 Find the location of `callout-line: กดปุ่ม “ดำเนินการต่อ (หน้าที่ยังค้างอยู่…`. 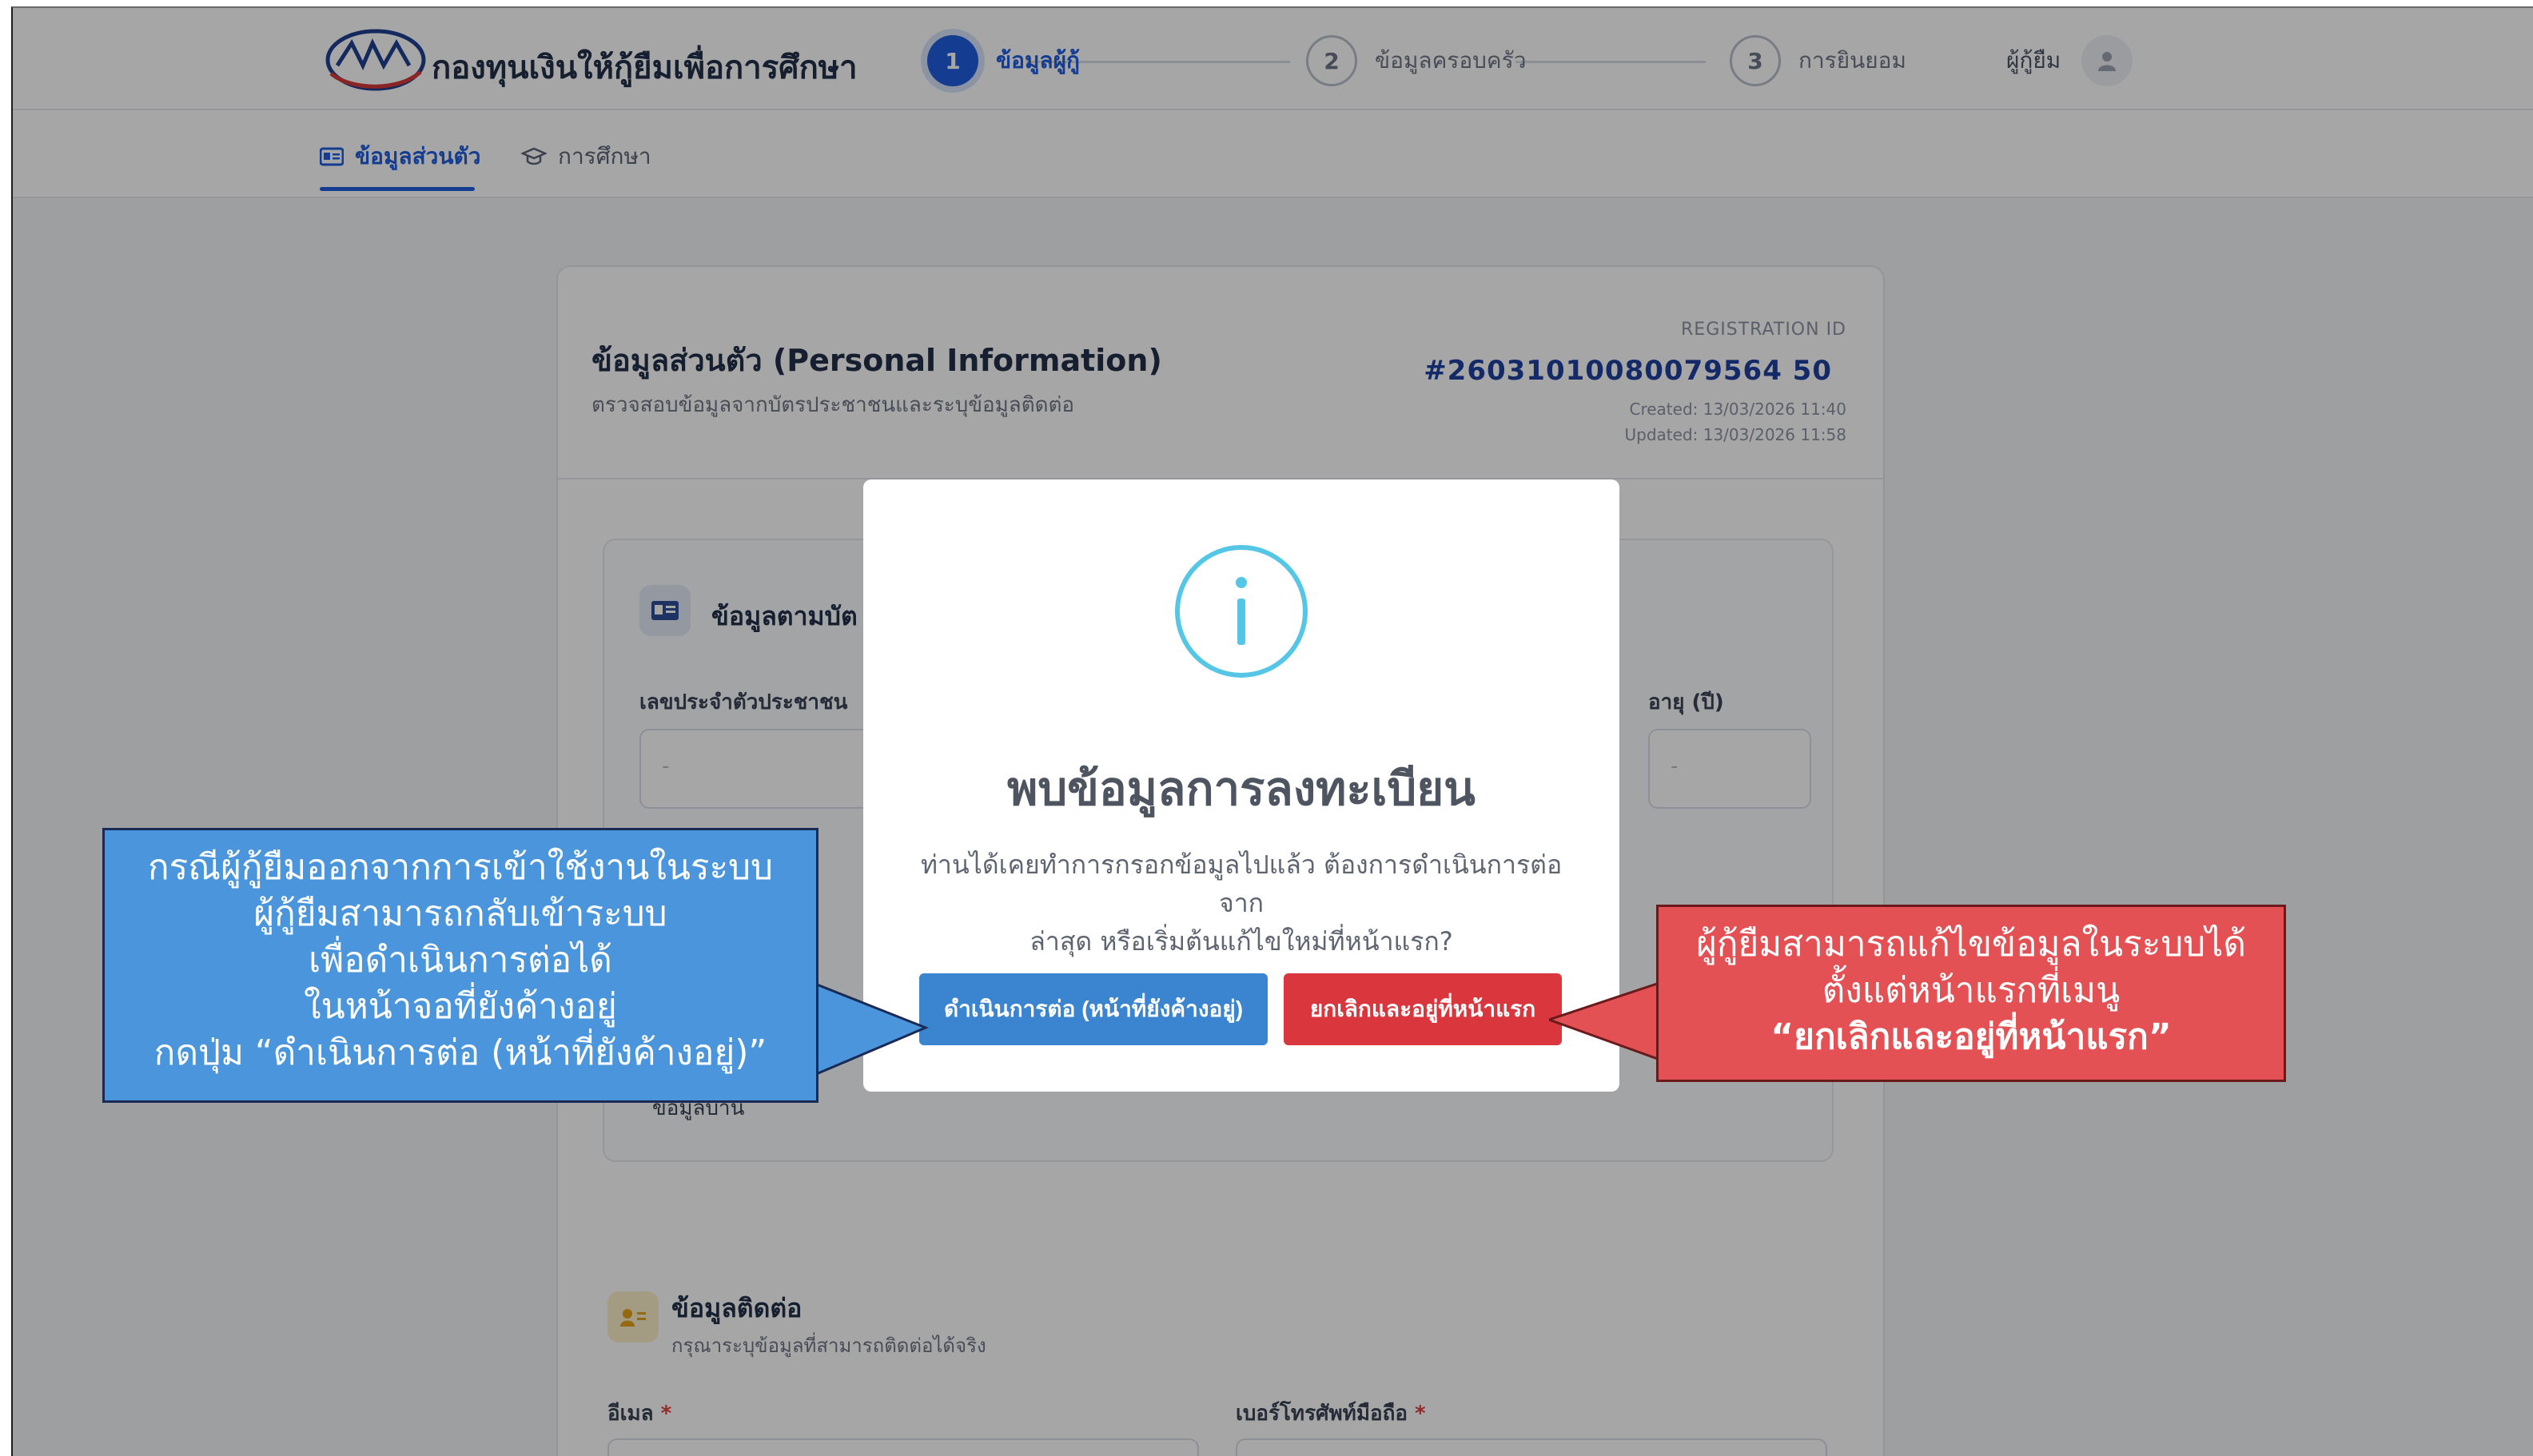

callout-line: กดปุ่ม “ดำเนินการต่อ (หน้าที่ยังค้างอยู่… is located at coordinates (460, 1052).